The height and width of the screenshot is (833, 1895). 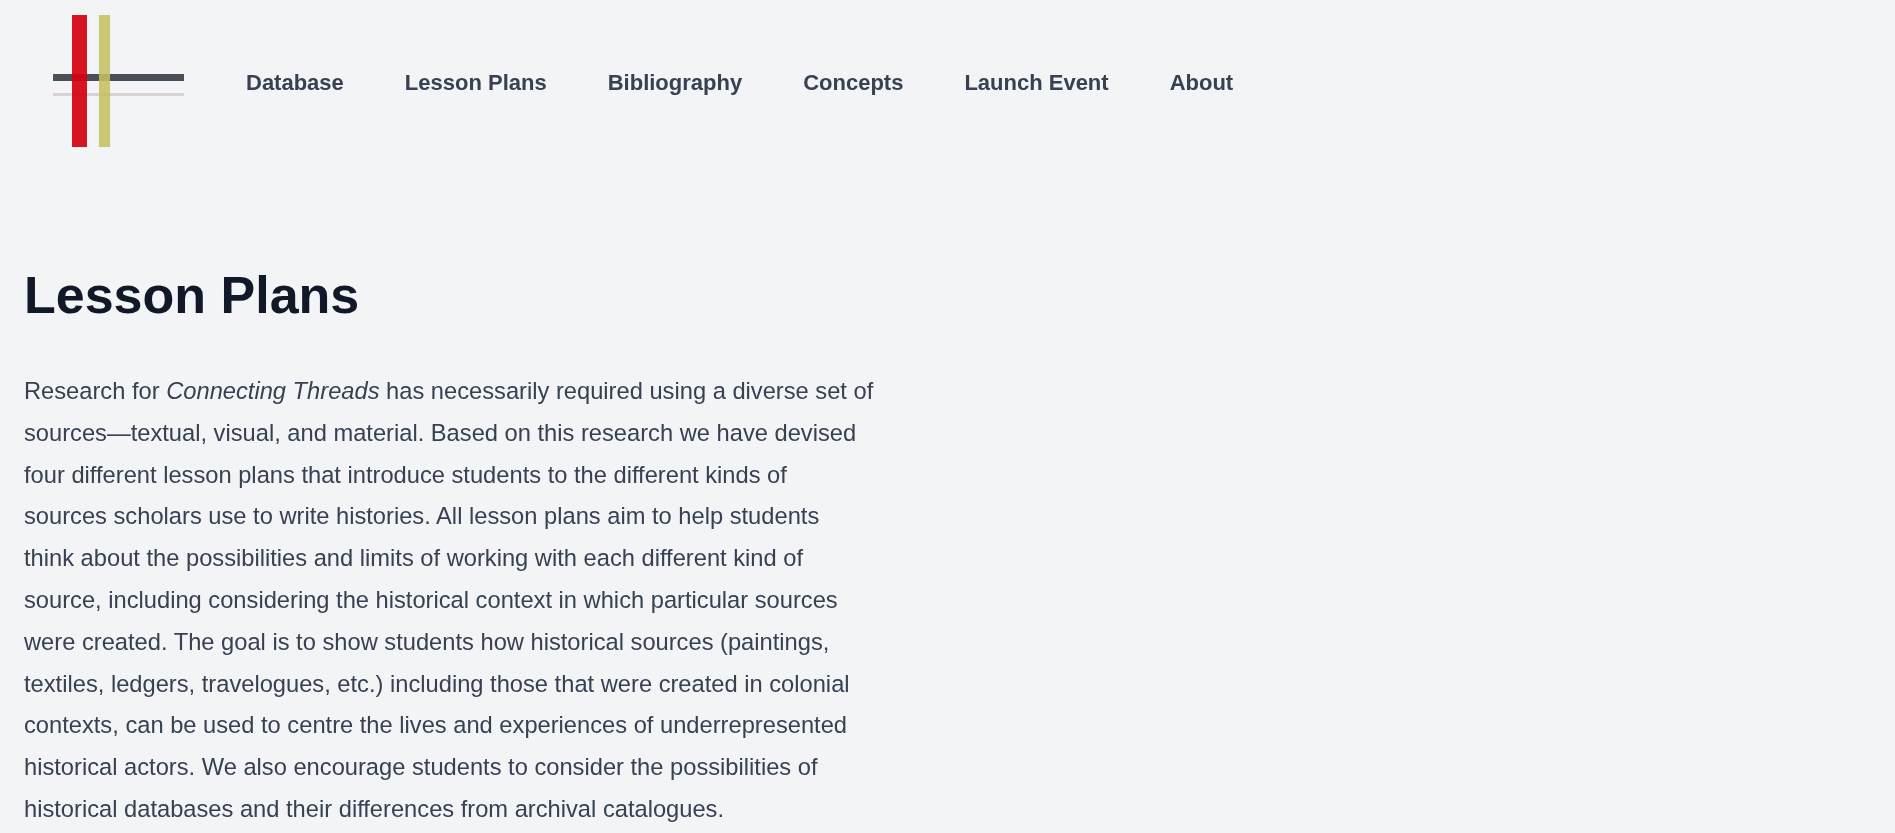 What do you see at coordinates (675, 83) in the screenshot?
I see `nav-link: Bibliography` at bounding box center [675, 83].